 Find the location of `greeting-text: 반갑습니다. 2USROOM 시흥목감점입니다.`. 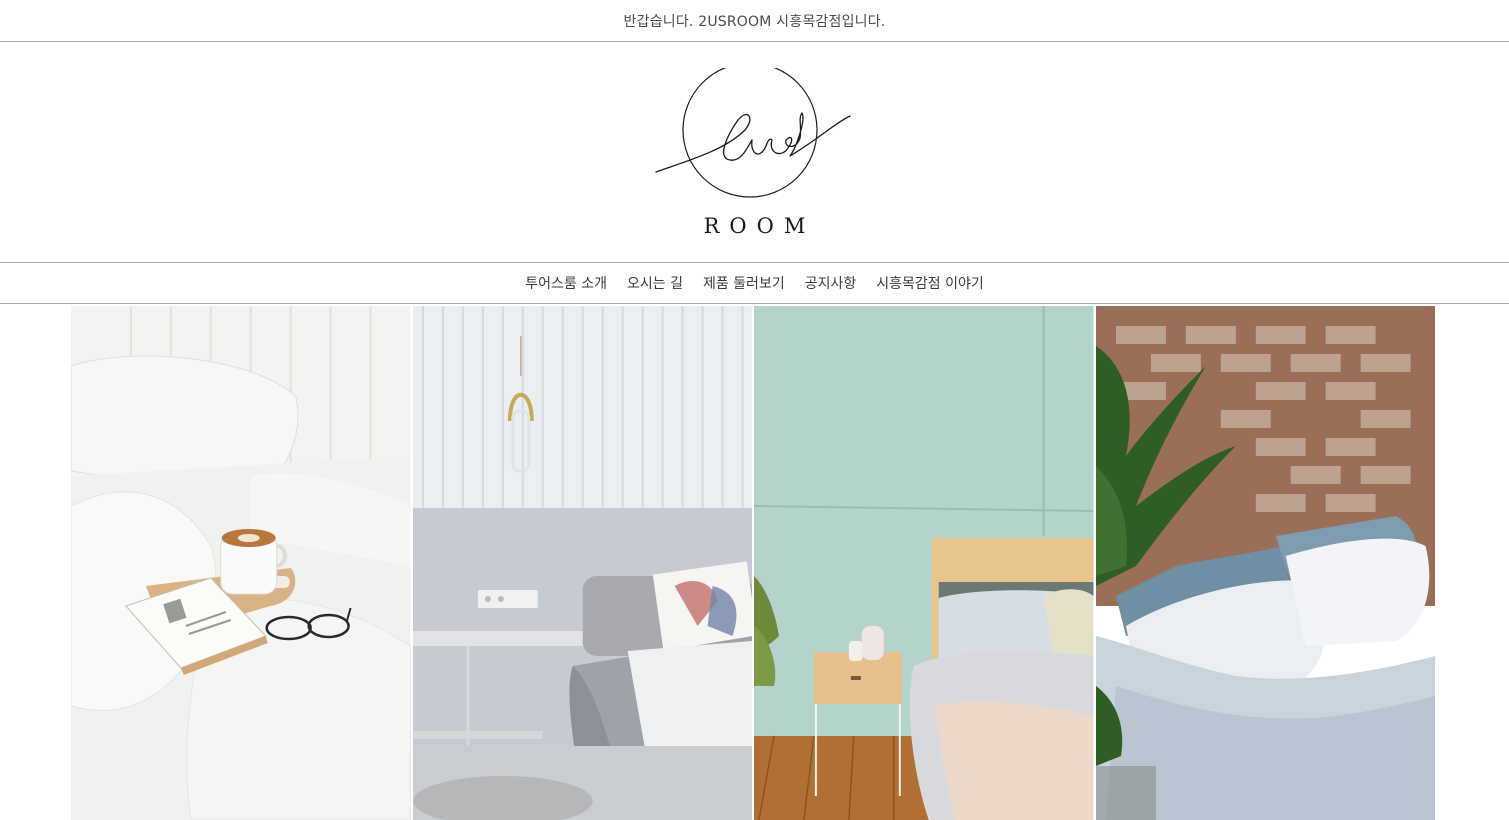

greeting-text: 반갑습니다. 2USROOM 시흥목감점입니다. is located at coordinates (754, 21).